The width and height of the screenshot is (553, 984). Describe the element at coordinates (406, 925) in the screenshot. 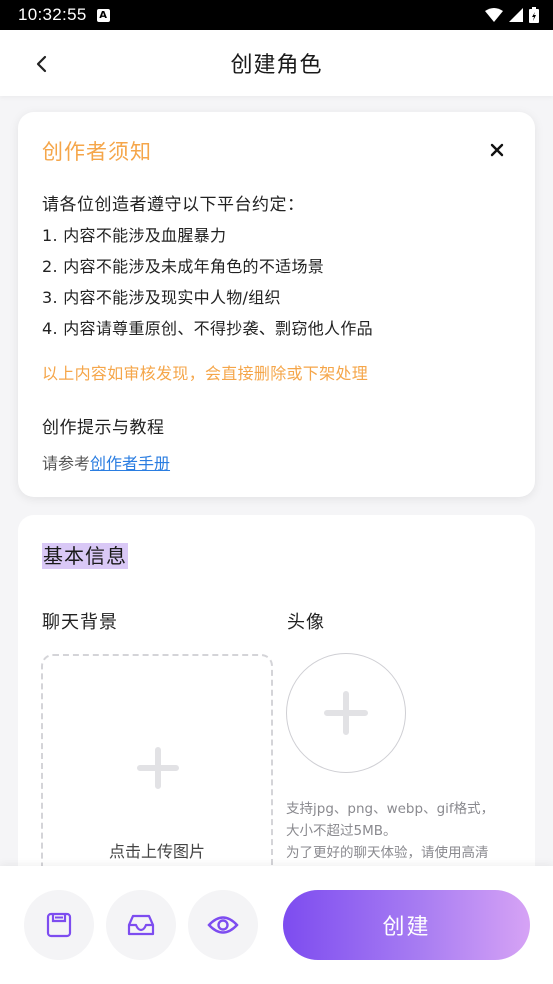

I see `create-button: 创建` at that location.